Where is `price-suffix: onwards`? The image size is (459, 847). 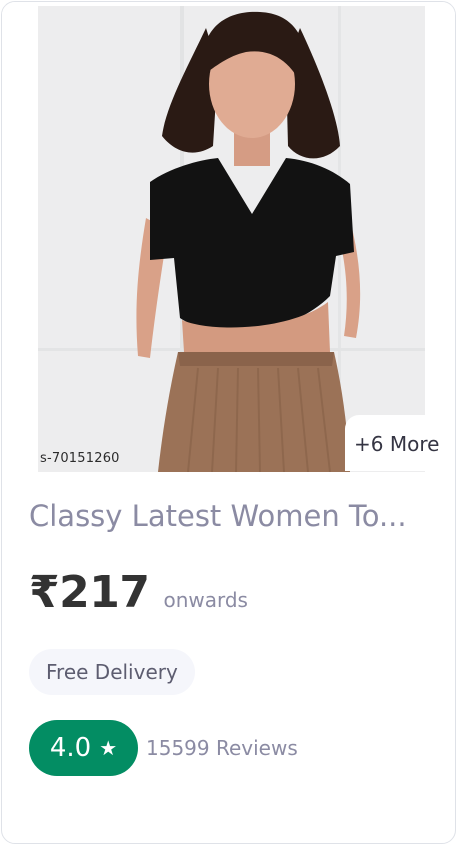 price-suffix: onwards is located at coordinates (205, 600).